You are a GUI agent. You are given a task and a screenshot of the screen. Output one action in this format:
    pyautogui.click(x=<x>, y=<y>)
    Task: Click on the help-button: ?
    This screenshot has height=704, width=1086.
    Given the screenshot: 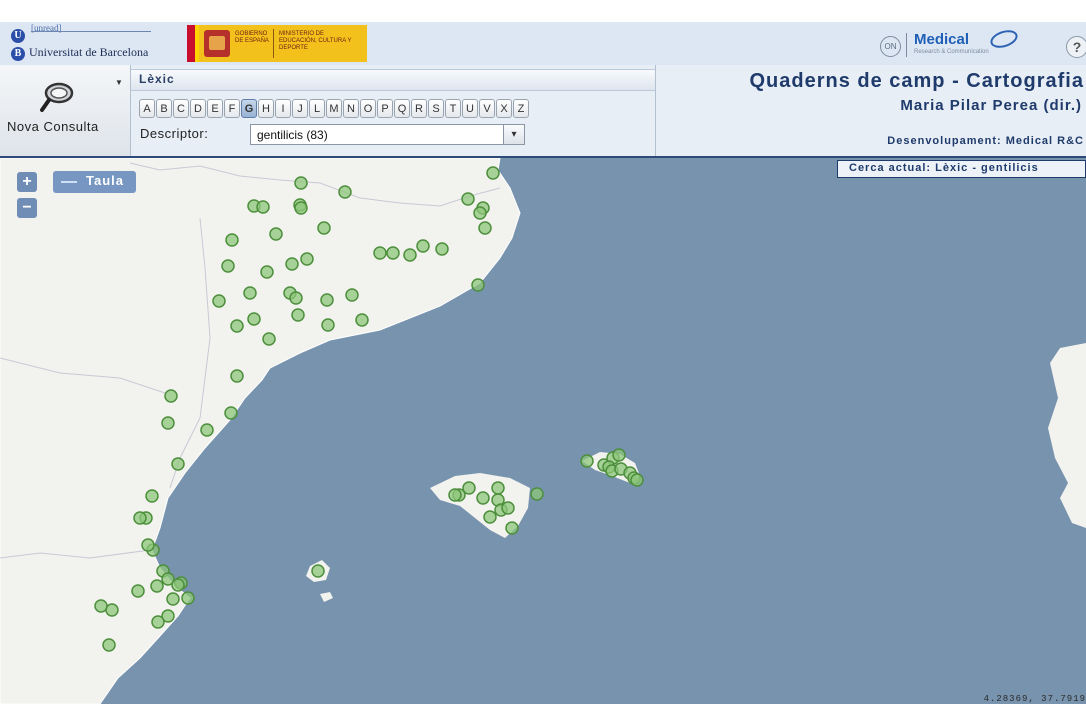 What is the action you would take?
    pyautogui.click(x=1076, y=47)
    